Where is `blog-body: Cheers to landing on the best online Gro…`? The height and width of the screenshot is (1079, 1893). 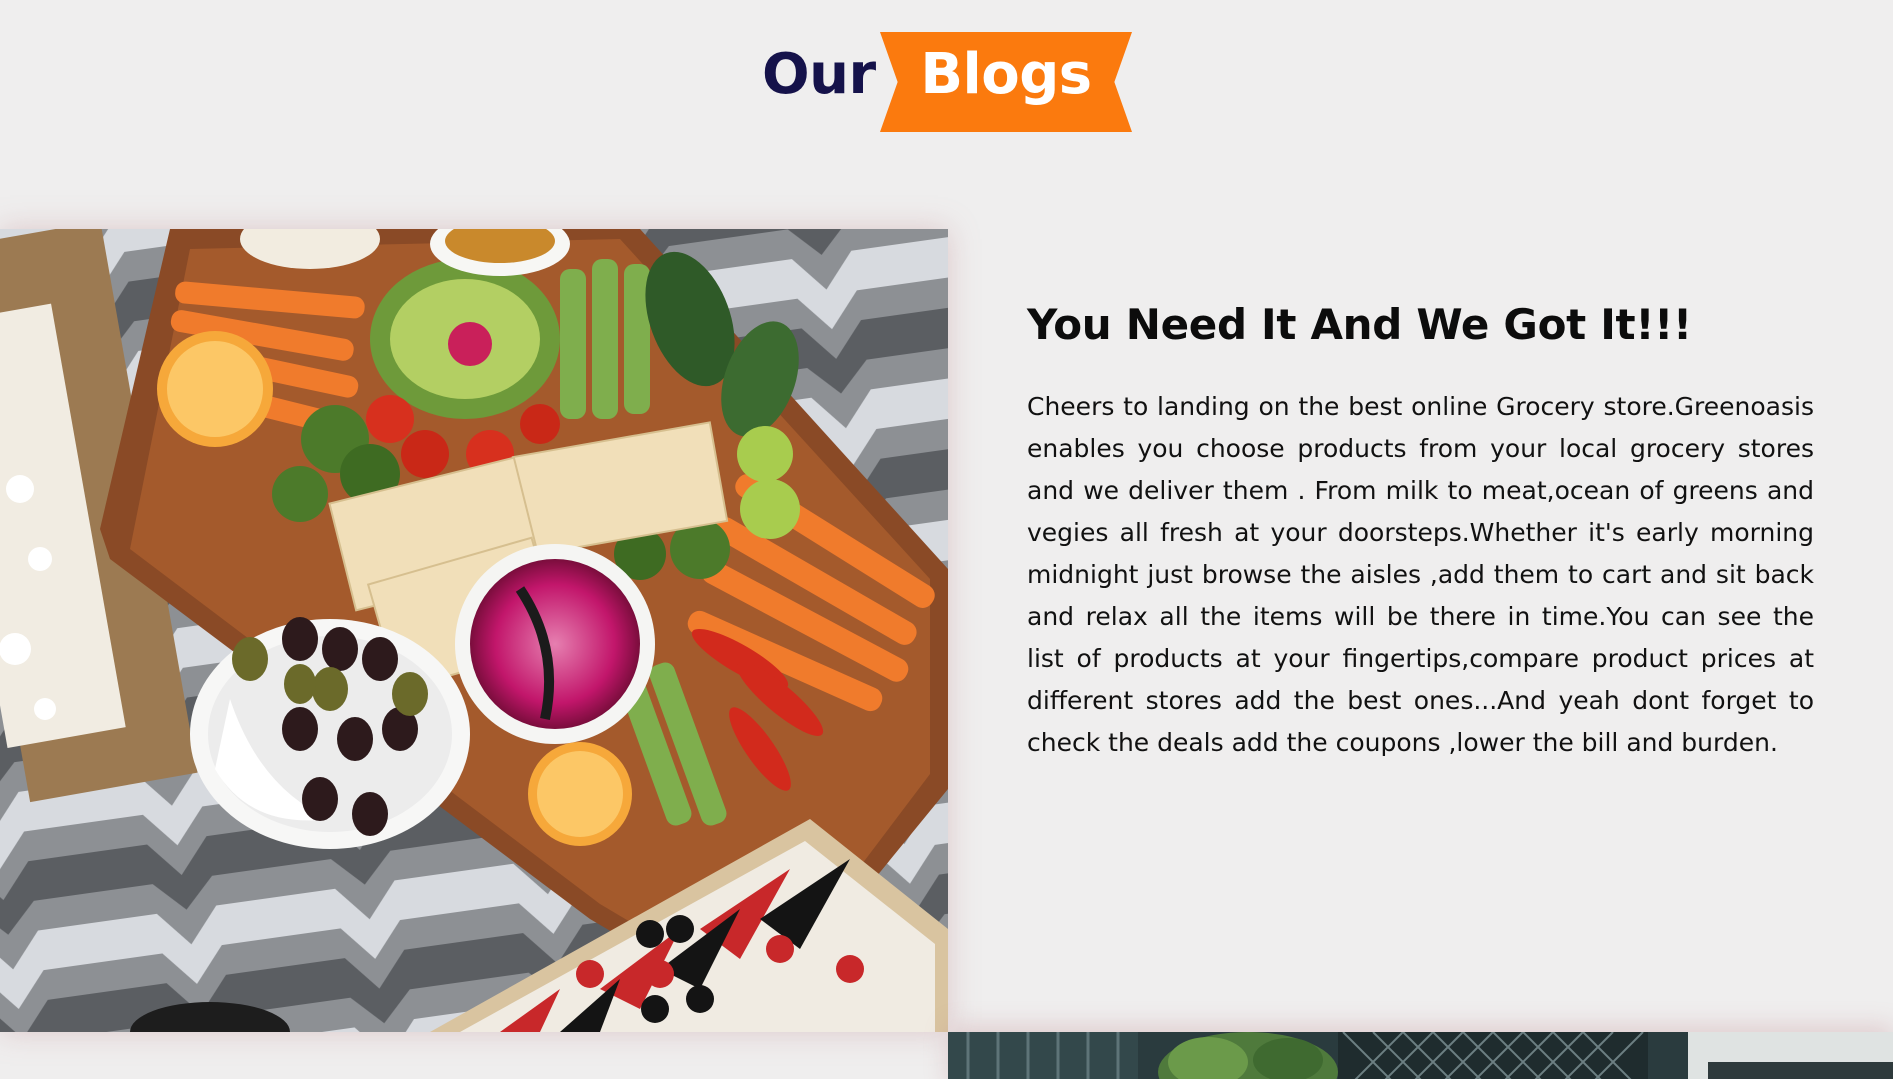 blog-body: Cheers to landing on the best online Gro… is located at coordinates (1420, 575).